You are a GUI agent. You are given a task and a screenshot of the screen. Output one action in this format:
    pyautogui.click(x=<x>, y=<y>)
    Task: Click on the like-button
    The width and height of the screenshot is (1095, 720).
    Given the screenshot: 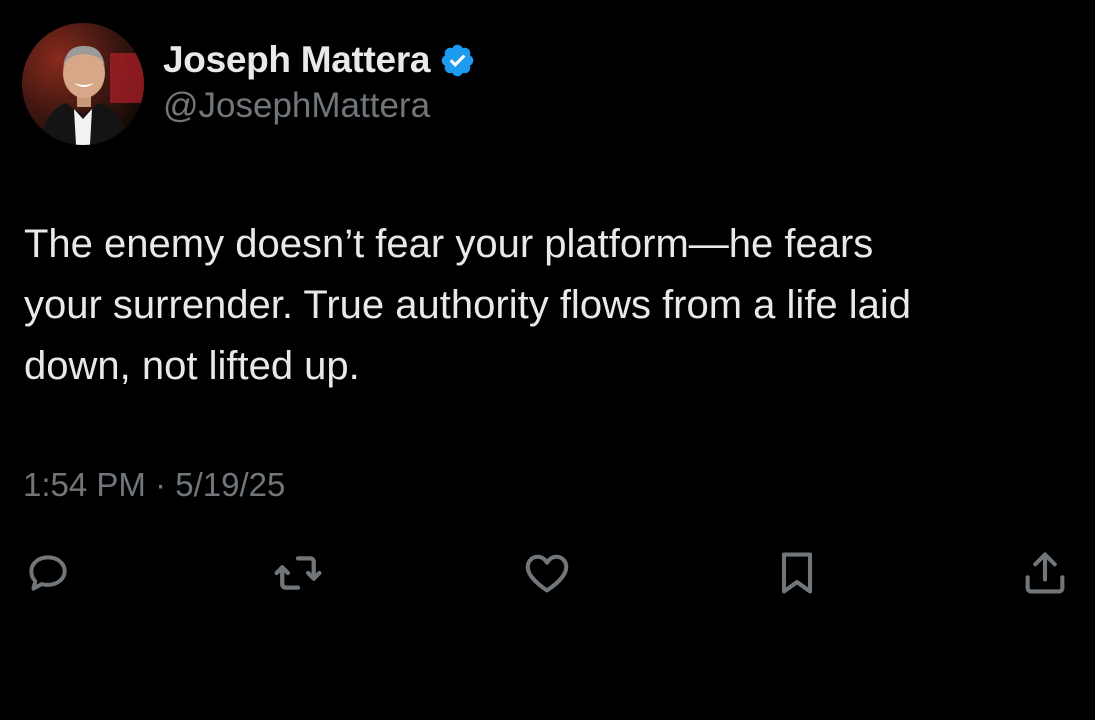 What is the action you would take?
    pyautogui.click(x=547, y=573)
    